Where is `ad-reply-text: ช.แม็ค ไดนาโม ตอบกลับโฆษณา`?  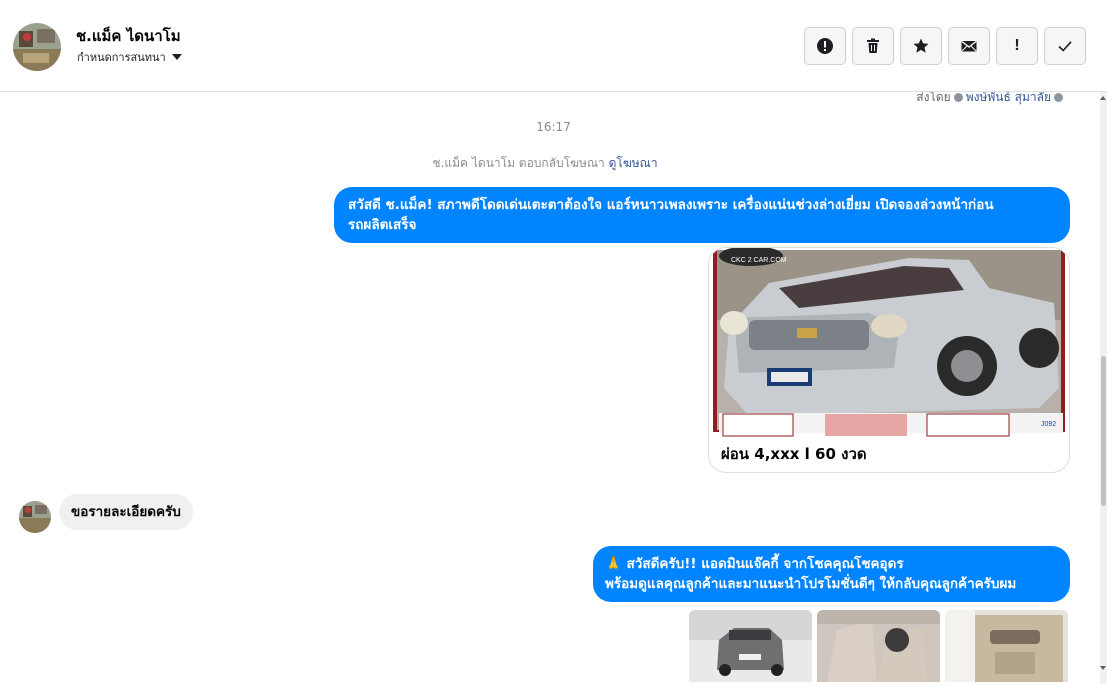
ad-reply-text: ช.แม็ค ไดนาโม ตอบกลับโฆษณา is located at coordinates (518, 163).